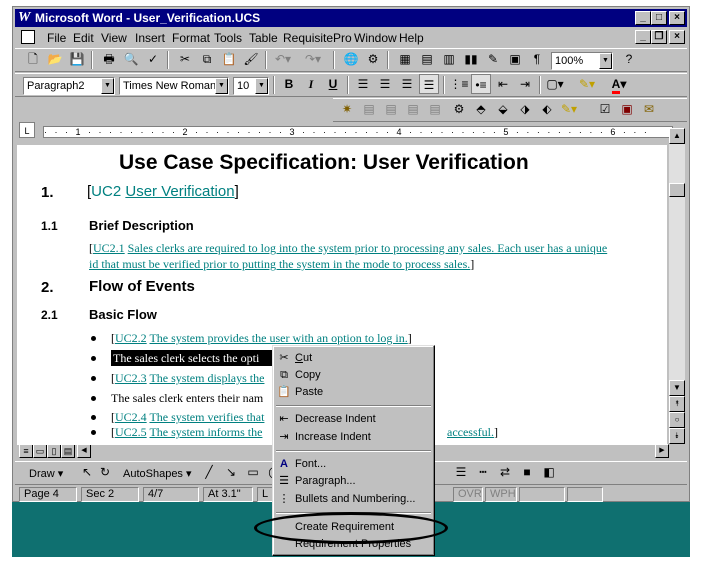 This screenshot has height=562, width=704. What do you see at coordinates (629, 59) in the screenshot?
I see `help-icon: ?` at bounding box center [629, 59].